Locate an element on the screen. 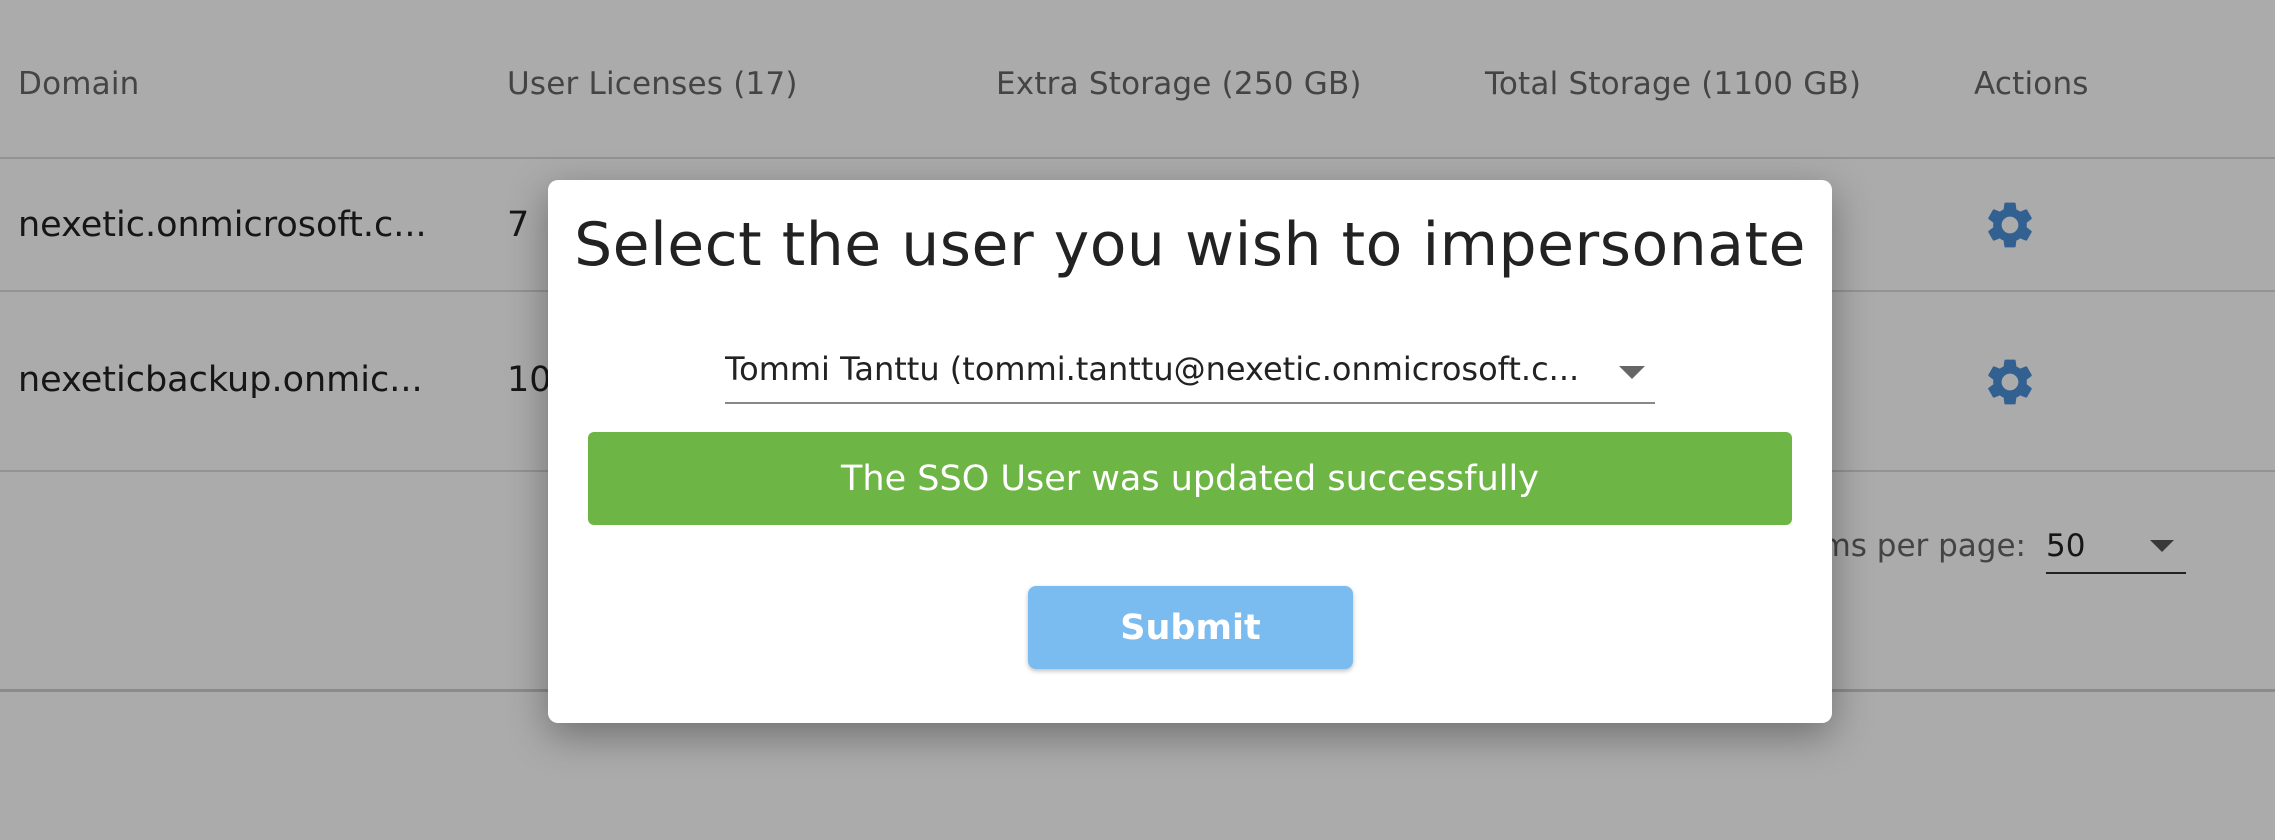 This screenshot has width=2275, height=840. submit-button: Submit is located at coordinates (1190, 627).